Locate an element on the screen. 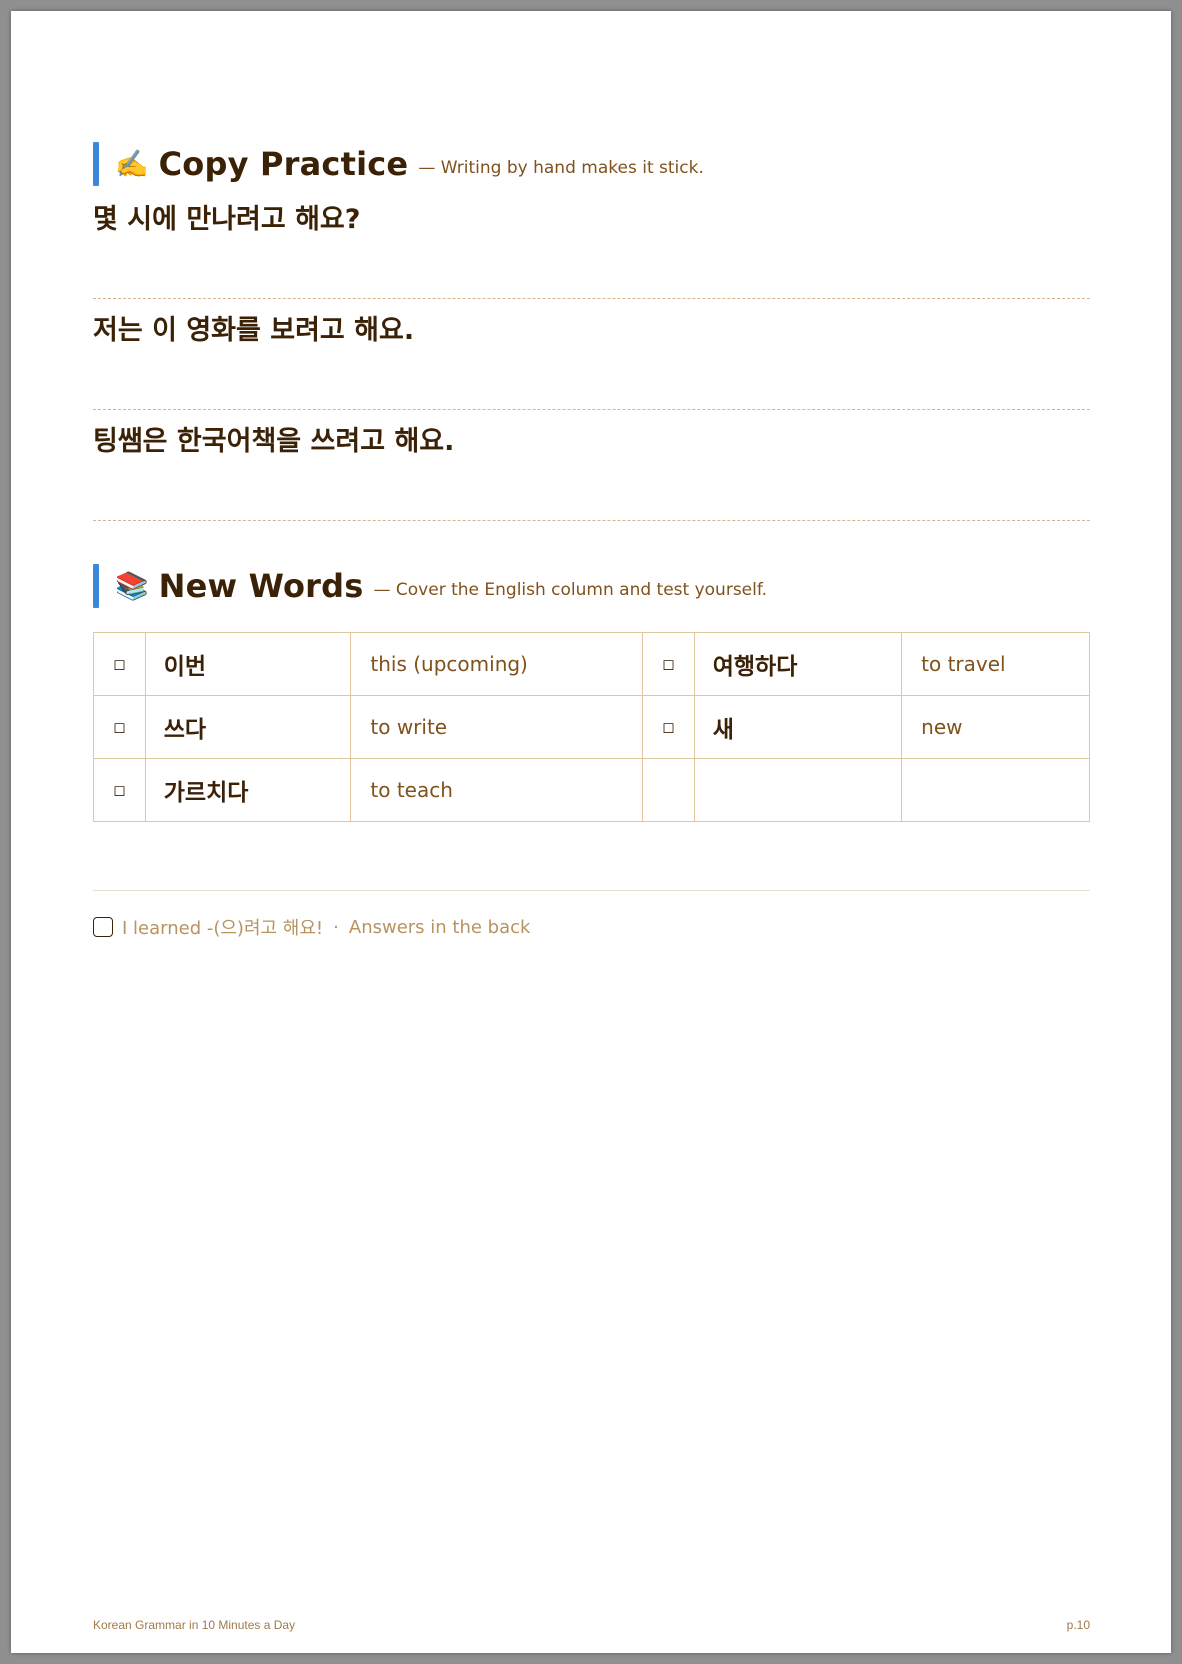  english-meaning: to teach is located at coordinates (496, 790).